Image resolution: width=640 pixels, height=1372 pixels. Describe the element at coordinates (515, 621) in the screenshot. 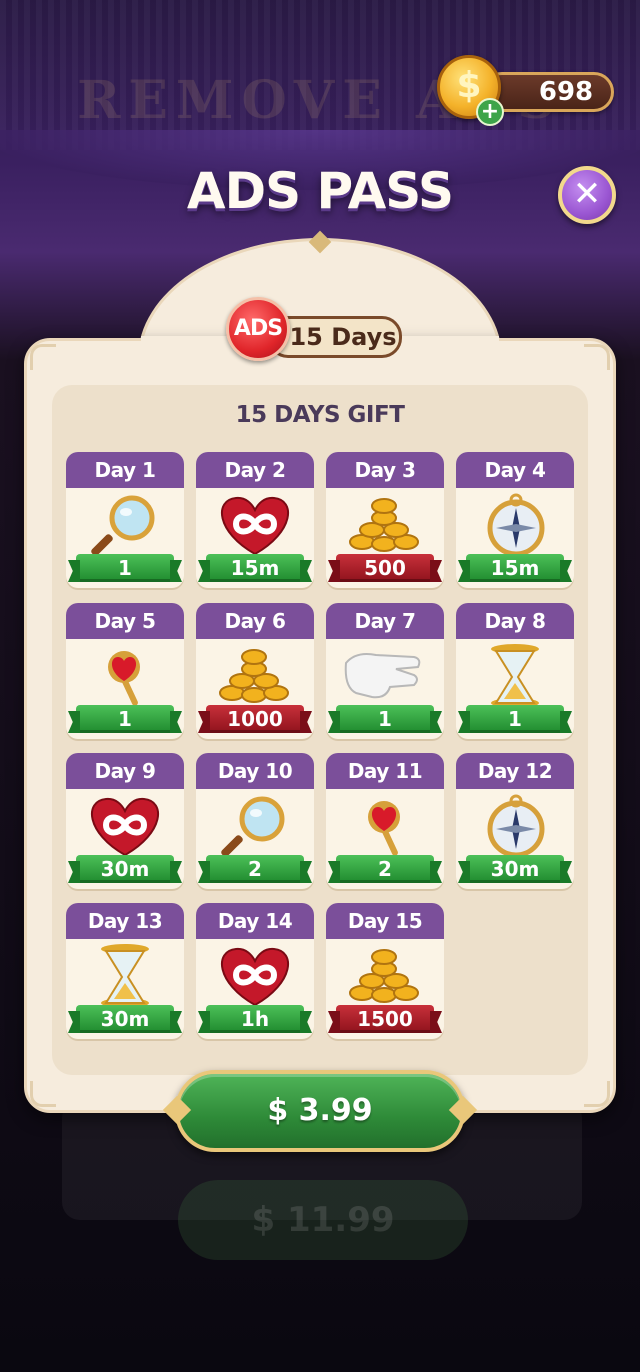

I see `day-label: Day 8` at that location.